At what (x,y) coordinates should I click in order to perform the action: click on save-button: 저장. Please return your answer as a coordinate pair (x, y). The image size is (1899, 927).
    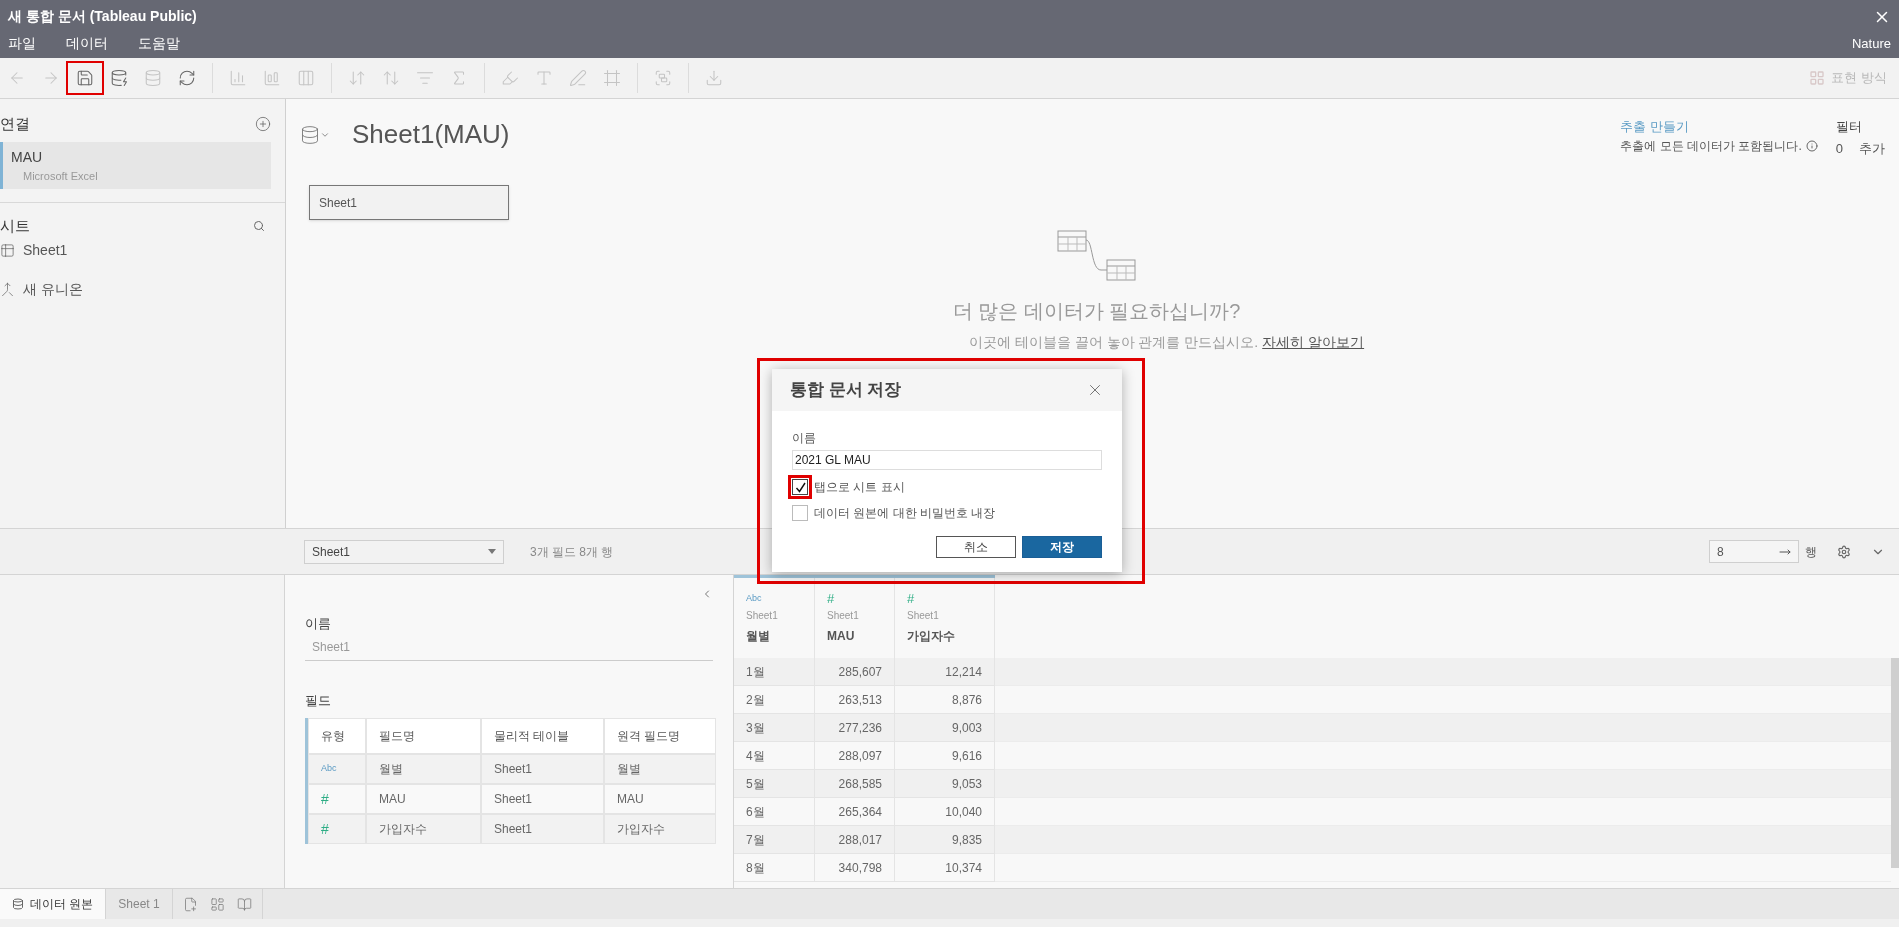
    Looking at the image, I should click on (1062, 547).